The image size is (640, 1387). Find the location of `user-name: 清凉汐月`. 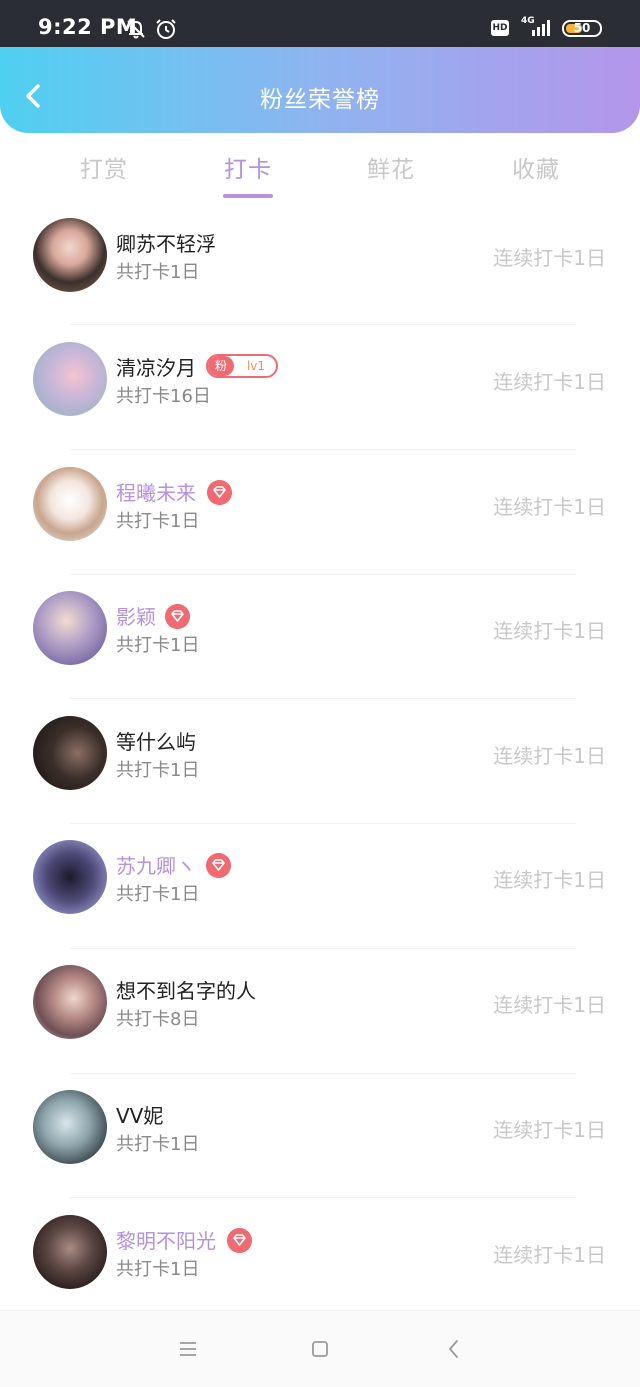

user-name: 清凉汐月 is located at coordinates (156, 368).